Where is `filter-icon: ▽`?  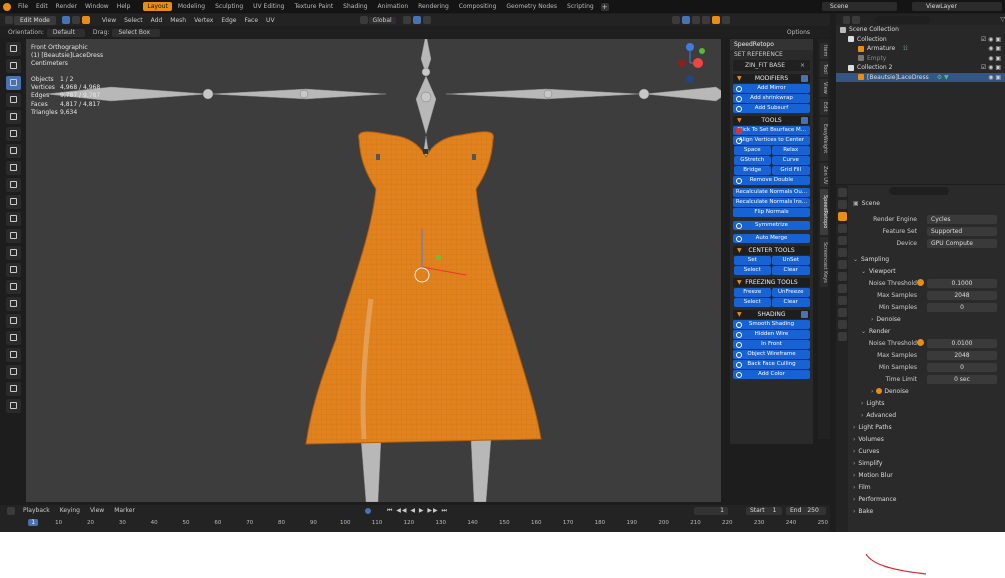 filter-icon: ▽ is located at coordinates (1002, 19).